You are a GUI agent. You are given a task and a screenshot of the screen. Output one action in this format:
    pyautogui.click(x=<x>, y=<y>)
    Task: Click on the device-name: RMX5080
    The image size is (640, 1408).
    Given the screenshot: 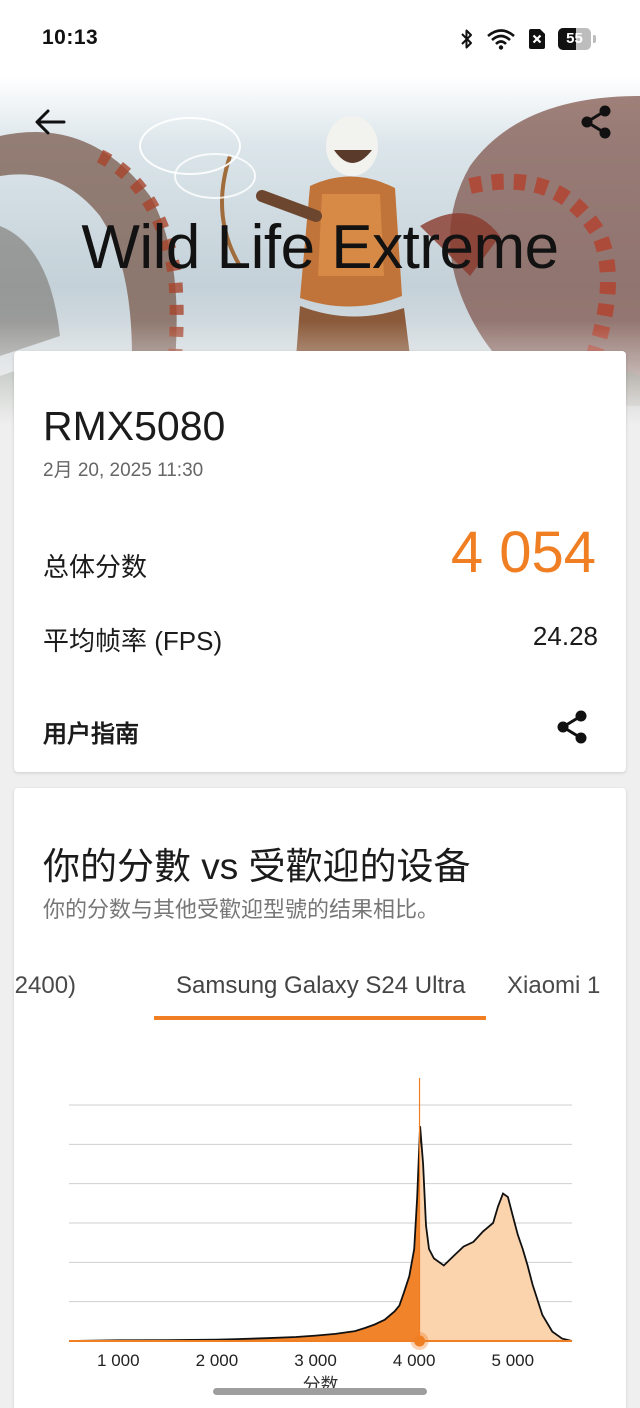 What is the action you would take?
    pyautogui.click(x=134, y=426)
    